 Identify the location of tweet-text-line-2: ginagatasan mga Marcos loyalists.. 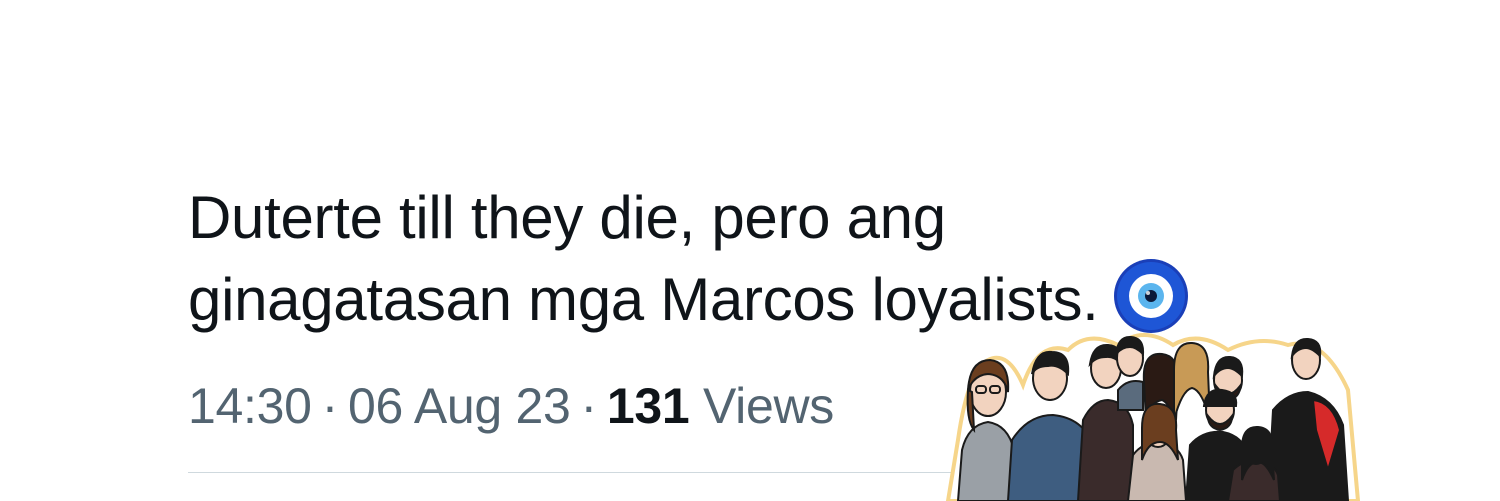
(738, 299).